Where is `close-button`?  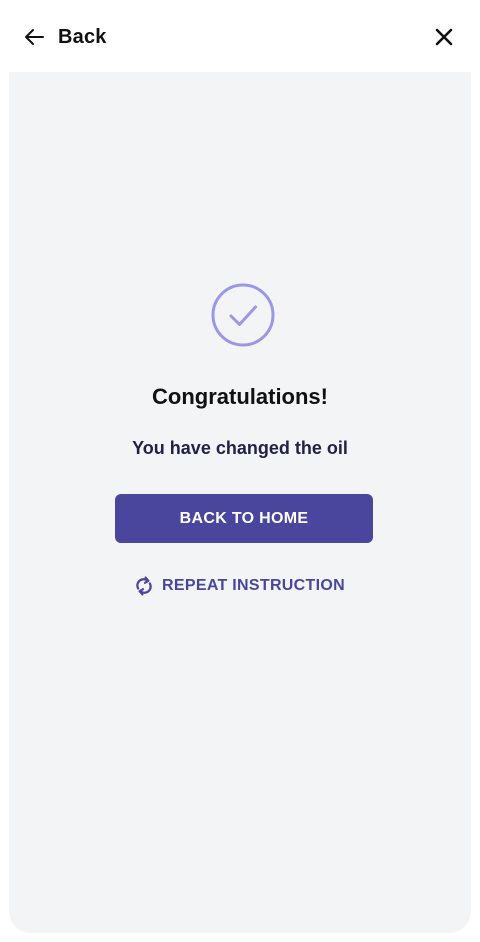 close-button is located at coordinates (444, 37).